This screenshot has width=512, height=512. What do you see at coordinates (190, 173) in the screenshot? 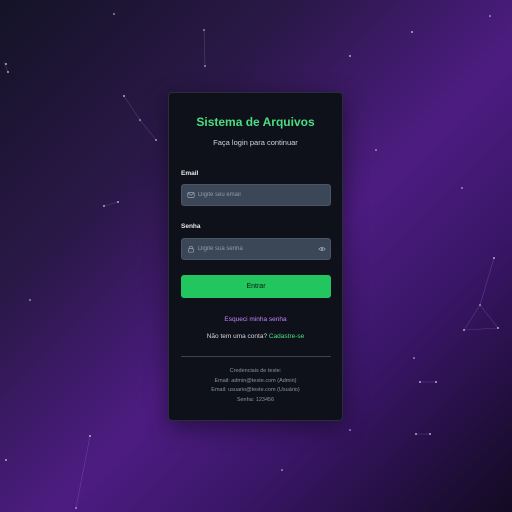
I see `email-label: Email` at bounding box center [190, 173].